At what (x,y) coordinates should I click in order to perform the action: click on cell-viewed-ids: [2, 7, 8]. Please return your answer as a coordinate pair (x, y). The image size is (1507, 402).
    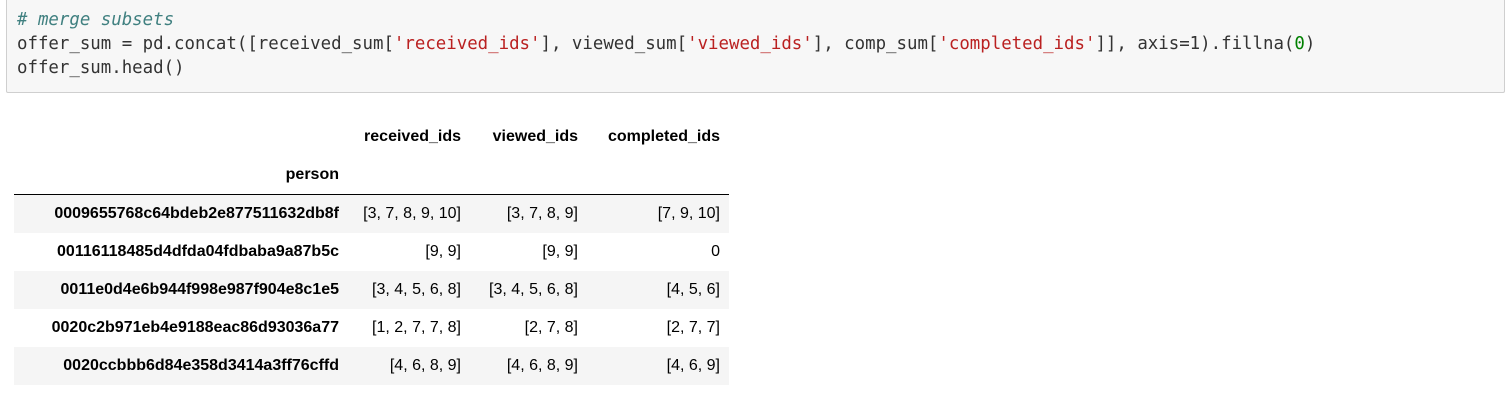
    Looking at the image, I should click on (528, 328).